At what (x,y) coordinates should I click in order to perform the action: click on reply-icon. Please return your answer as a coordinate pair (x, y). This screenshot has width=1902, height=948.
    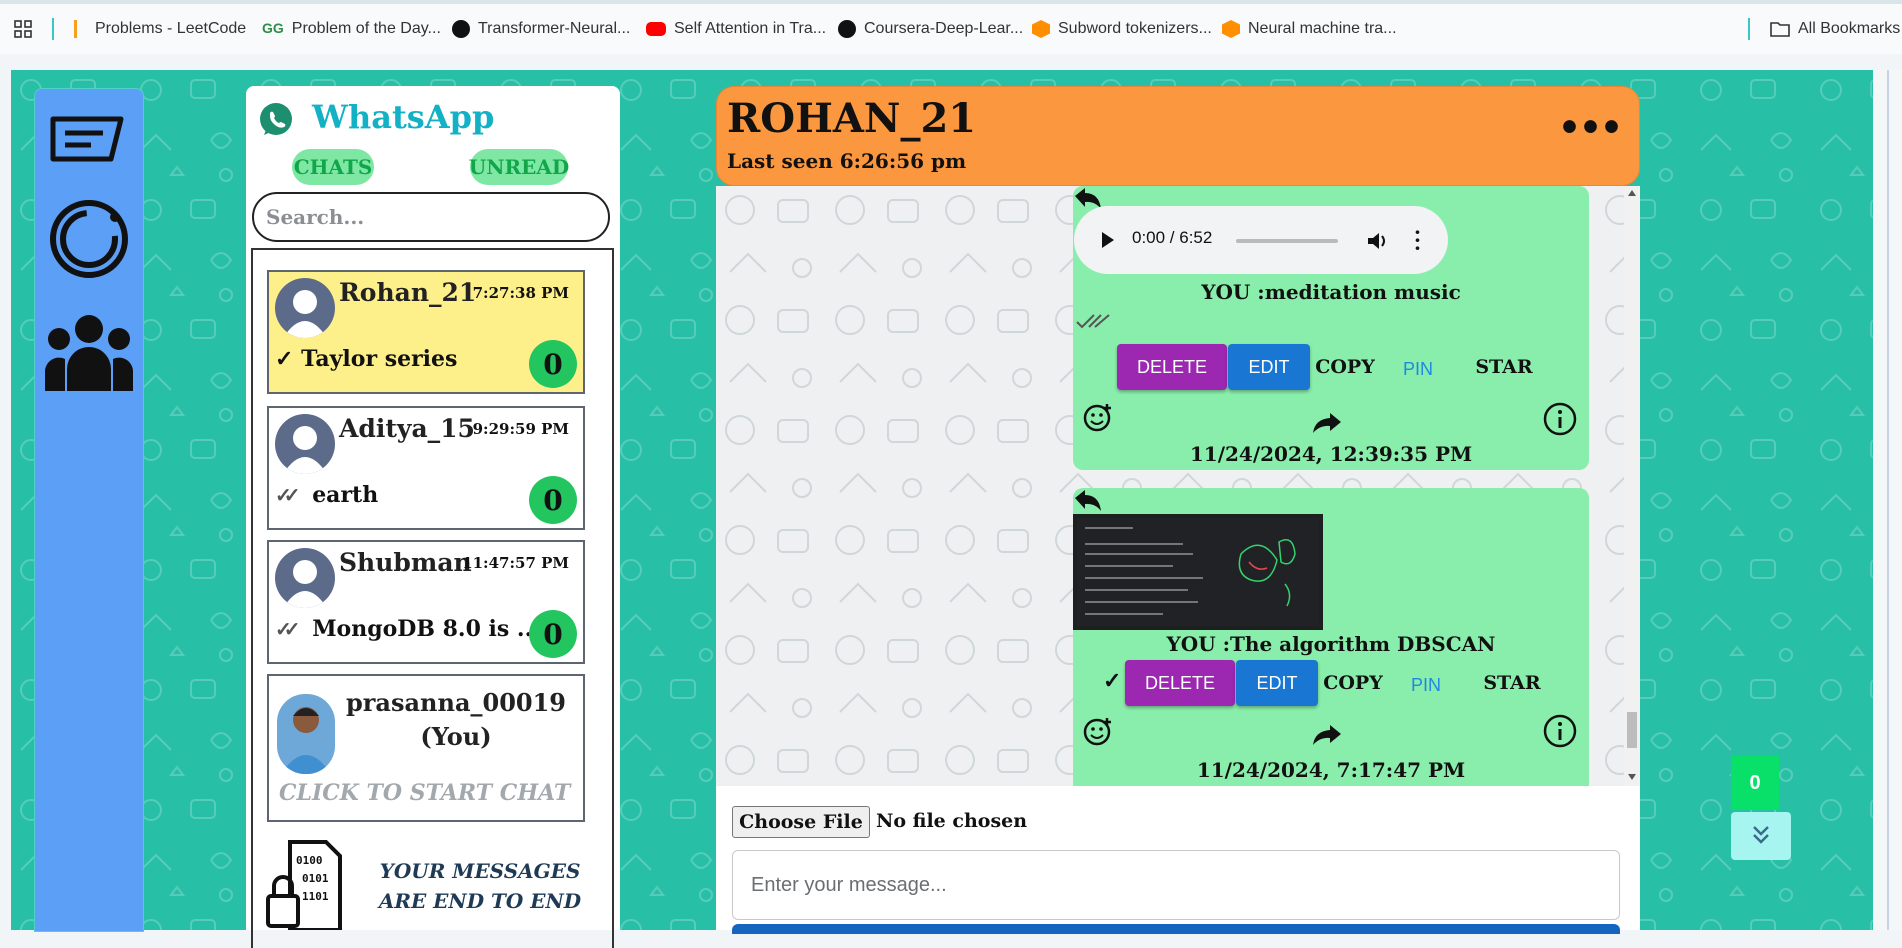
    Looking at the image, I should click on (1088, 501).